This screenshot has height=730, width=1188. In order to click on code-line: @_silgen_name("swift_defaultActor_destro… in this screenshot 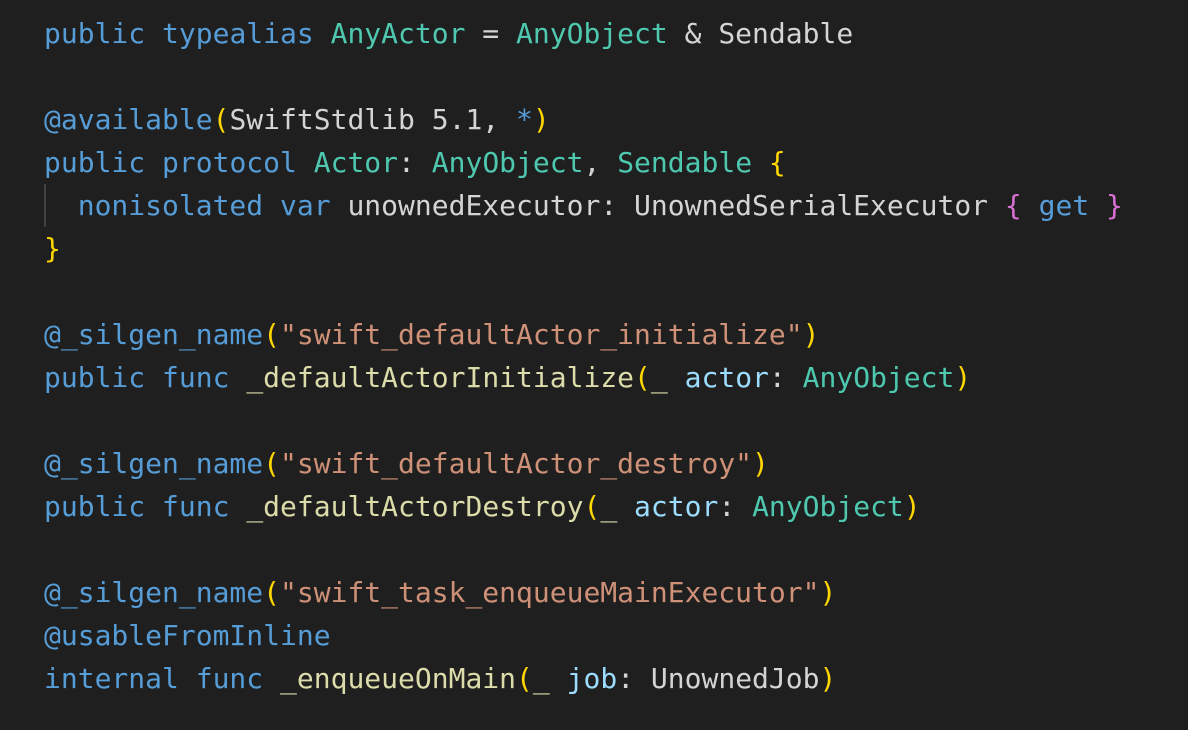, I will do `click(406, 463)`.